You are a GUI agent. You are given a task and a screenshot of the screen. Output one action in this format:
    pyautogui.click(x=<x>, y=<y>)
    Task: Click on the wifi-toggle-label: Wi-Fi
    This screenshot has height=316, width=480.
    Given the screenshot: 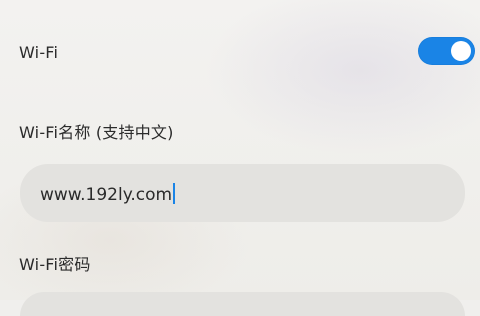 What is the action you would take?
    pyautogui.click(x=39, y=52)
    